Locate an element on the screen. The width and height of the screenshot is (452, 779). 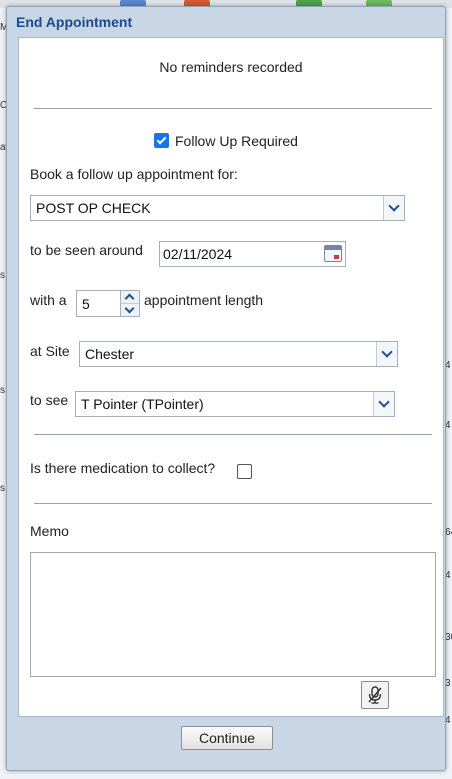
microphone-muted-icon is located at coordinates (375, 695).